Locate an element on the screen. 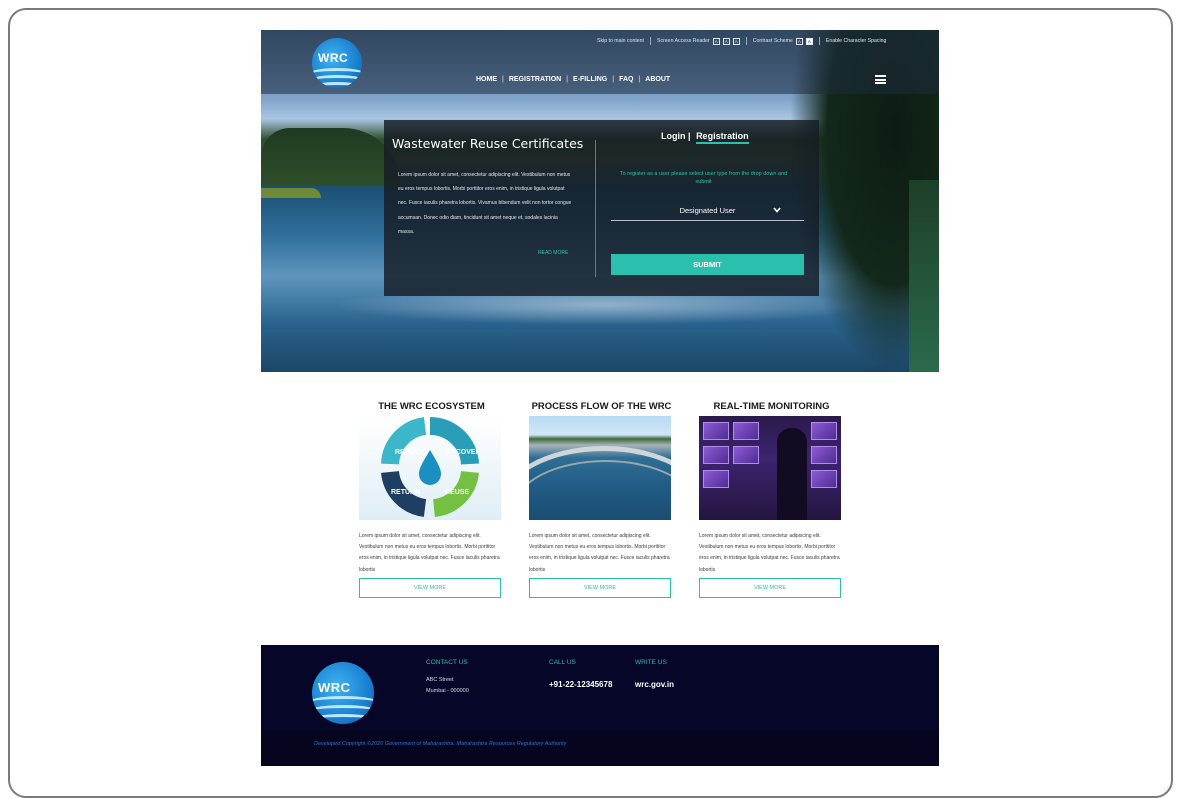 The image size is (1181, 798). hero-title: Wastewater Reuse Certificates is located at coordinates (488, 143).